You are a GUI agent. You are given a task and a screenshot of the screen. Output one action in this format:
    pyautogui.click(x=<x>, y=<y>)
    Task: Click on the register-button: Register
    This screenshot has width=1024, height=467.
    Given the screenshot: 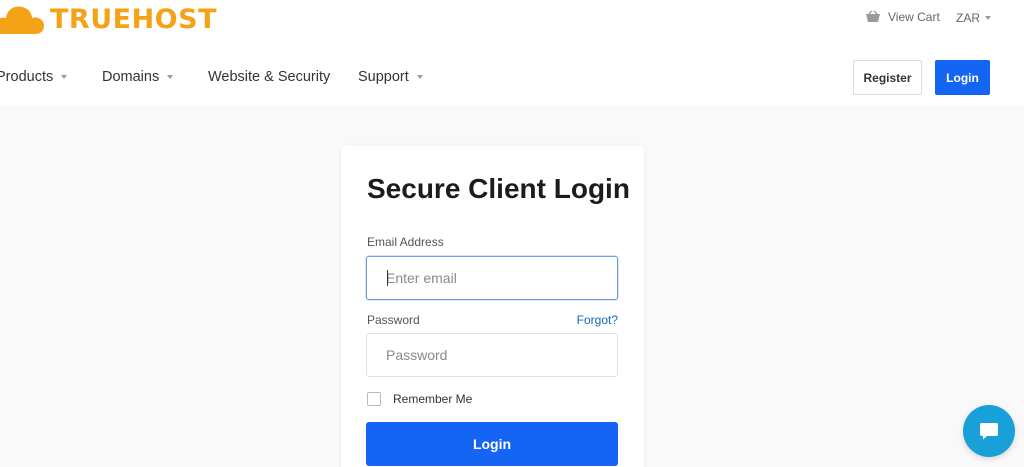 What is the action you would take?
    pyautogui.click(x=887, y=77)
    